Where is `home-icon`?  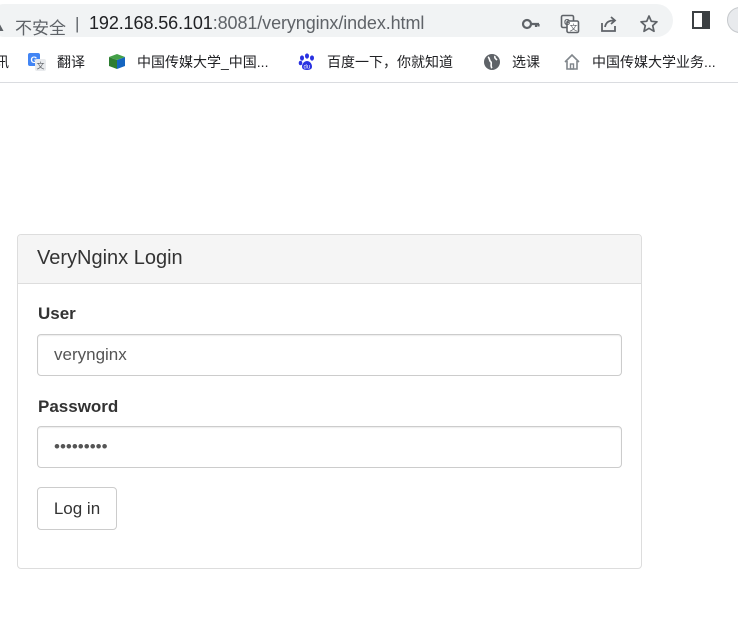 home-icon is located at coordinates (572, 61).